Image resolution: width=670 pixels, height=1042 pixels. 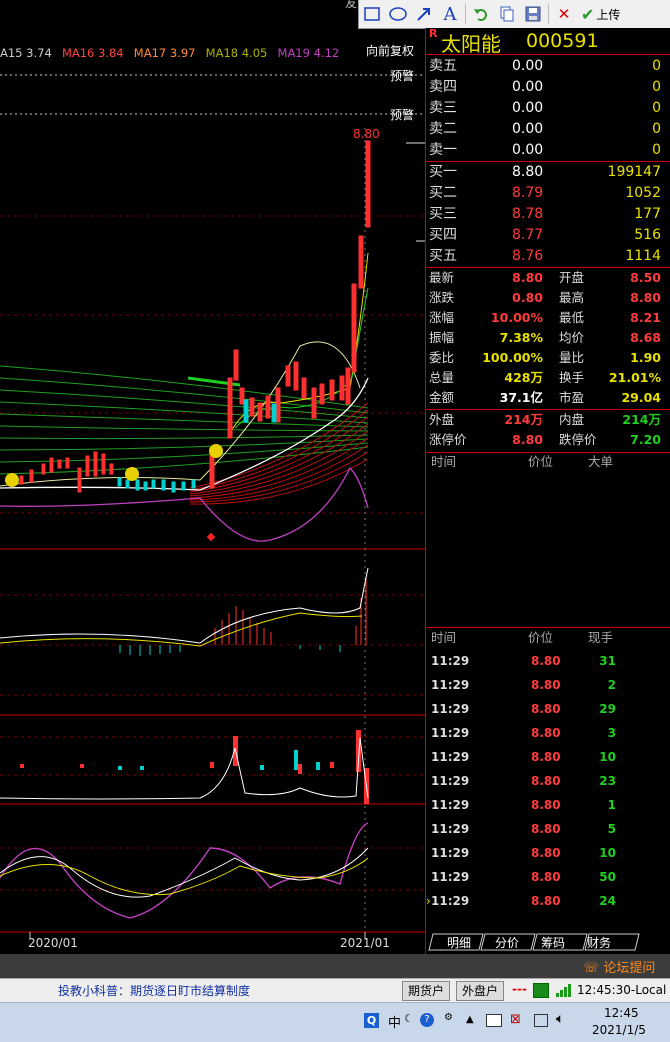 I want to click on ime-settings-icon: ⚙, so click(x=448, y=1017).